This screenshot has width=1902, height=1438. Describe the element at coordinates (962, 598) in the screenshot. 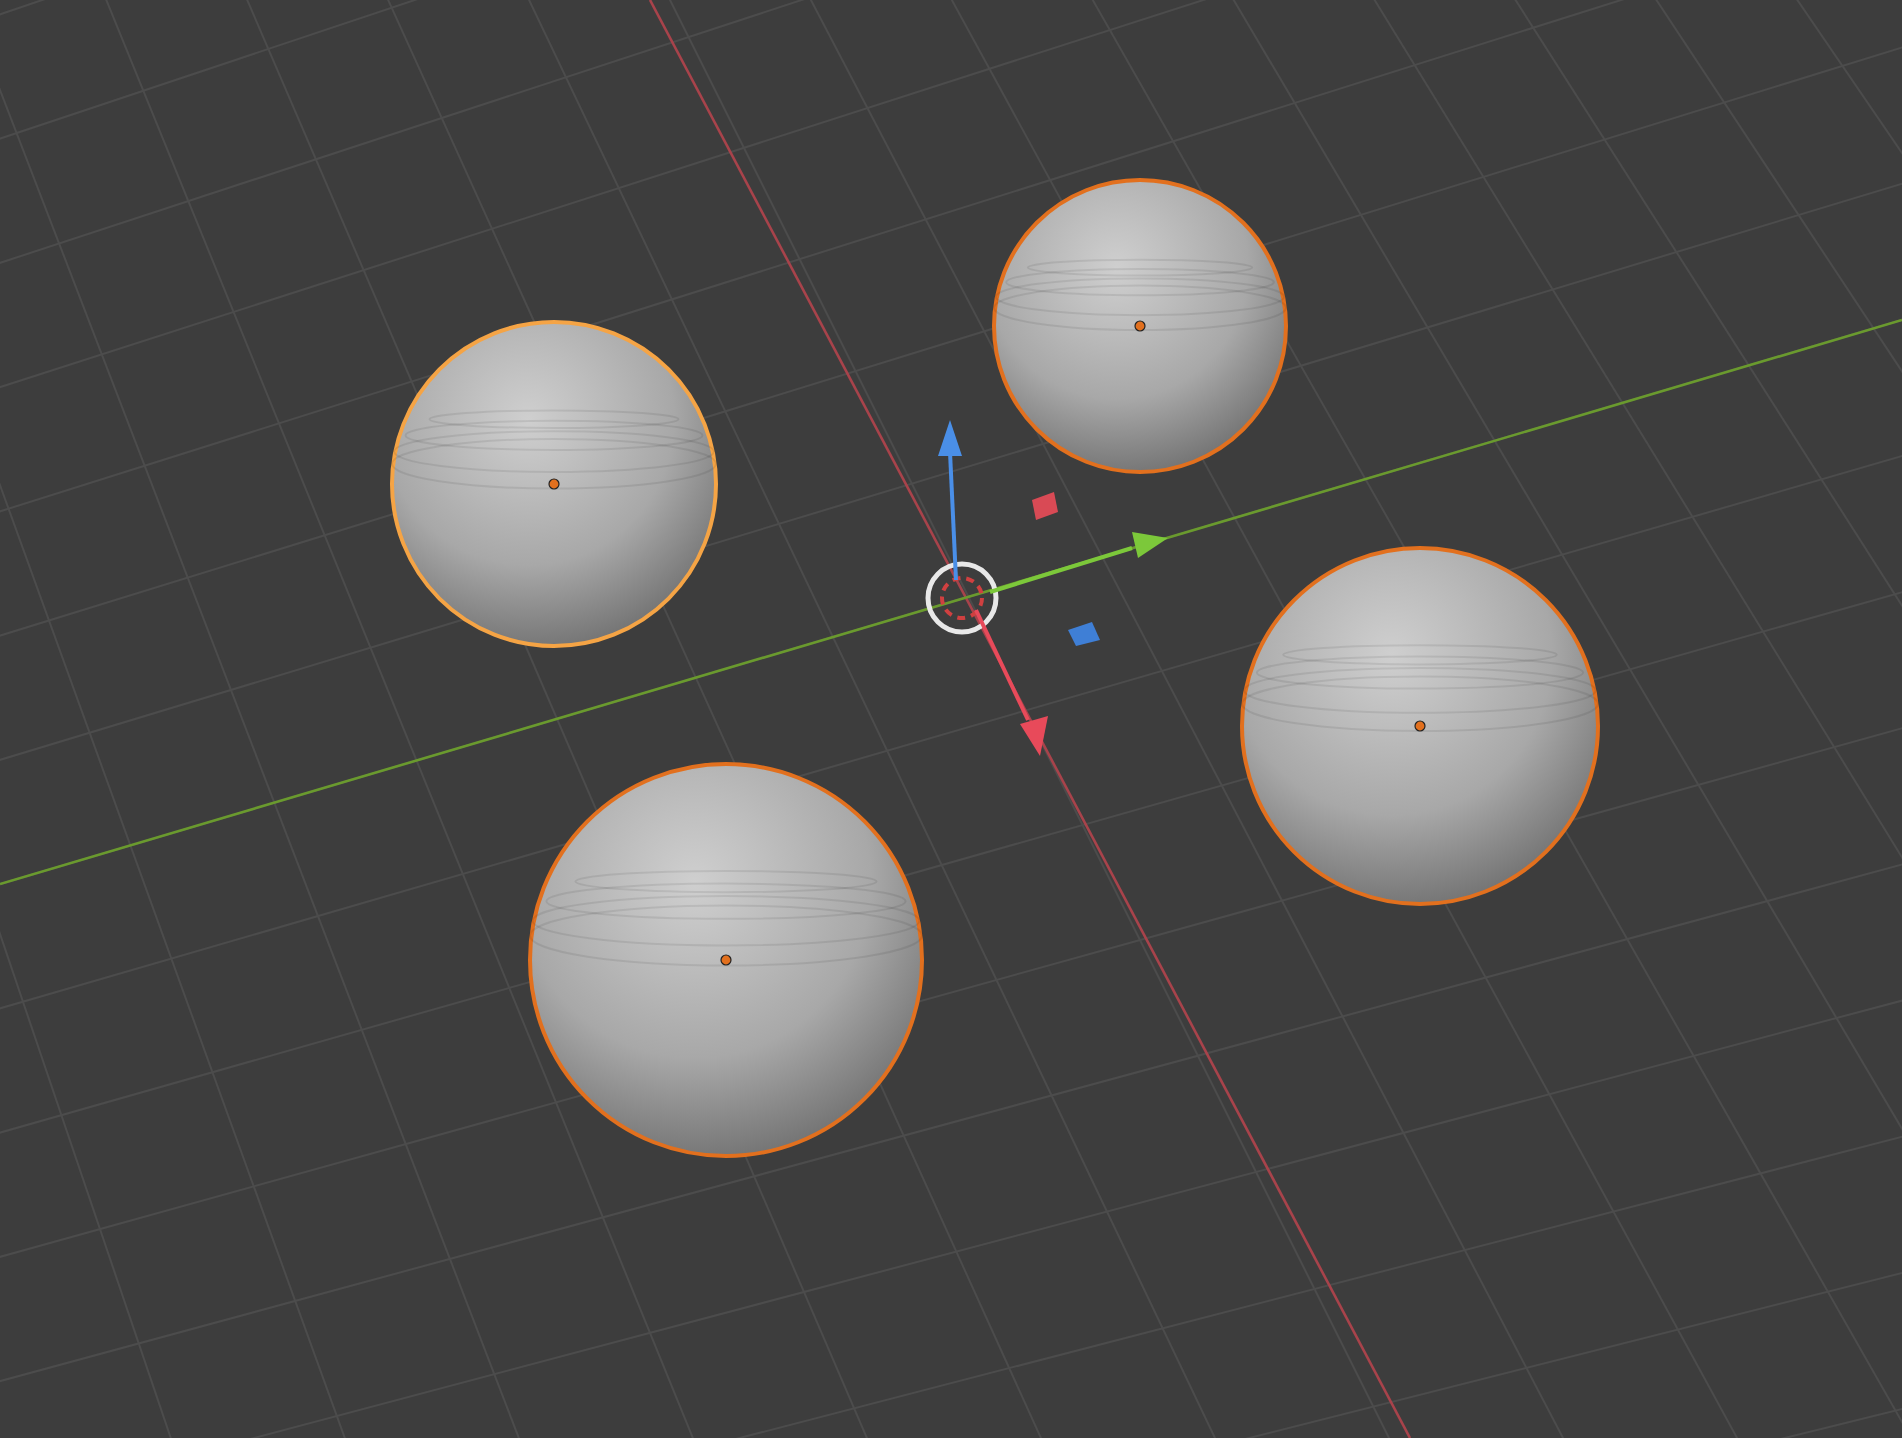

I see `cursor-icon` at that location.